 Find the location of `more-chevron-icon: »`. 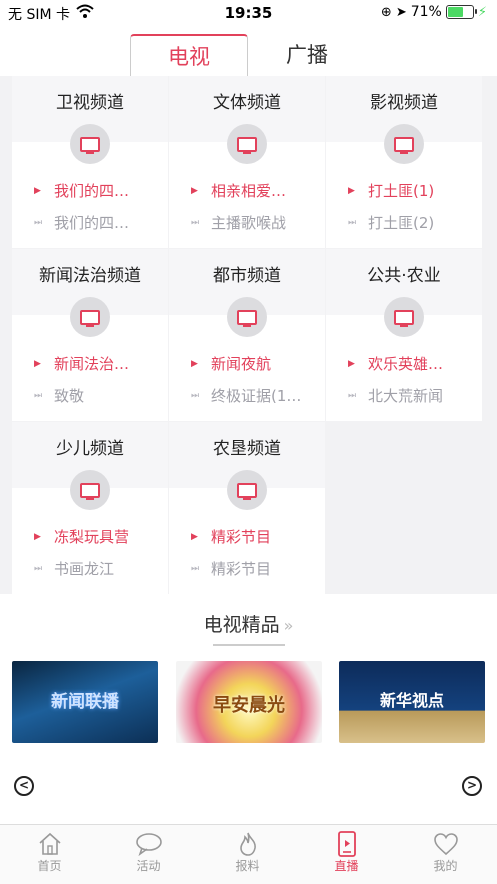

more-chevron-icon: » is located at coordinates (288, 625).